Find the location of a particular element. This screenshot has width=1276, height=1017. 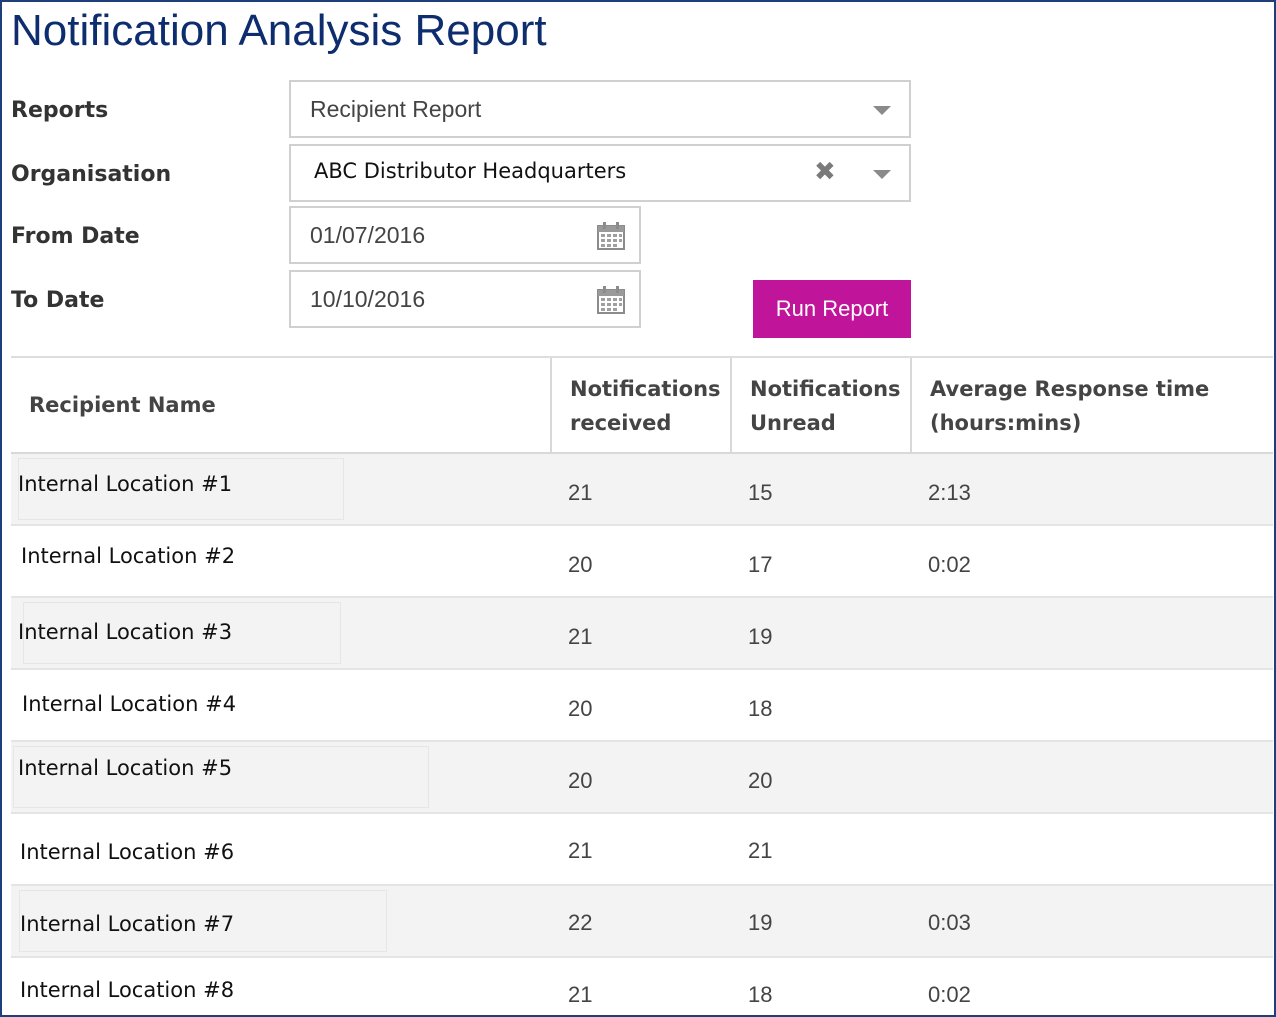

from-date-label: From Date is located at coordinates (75, 236).